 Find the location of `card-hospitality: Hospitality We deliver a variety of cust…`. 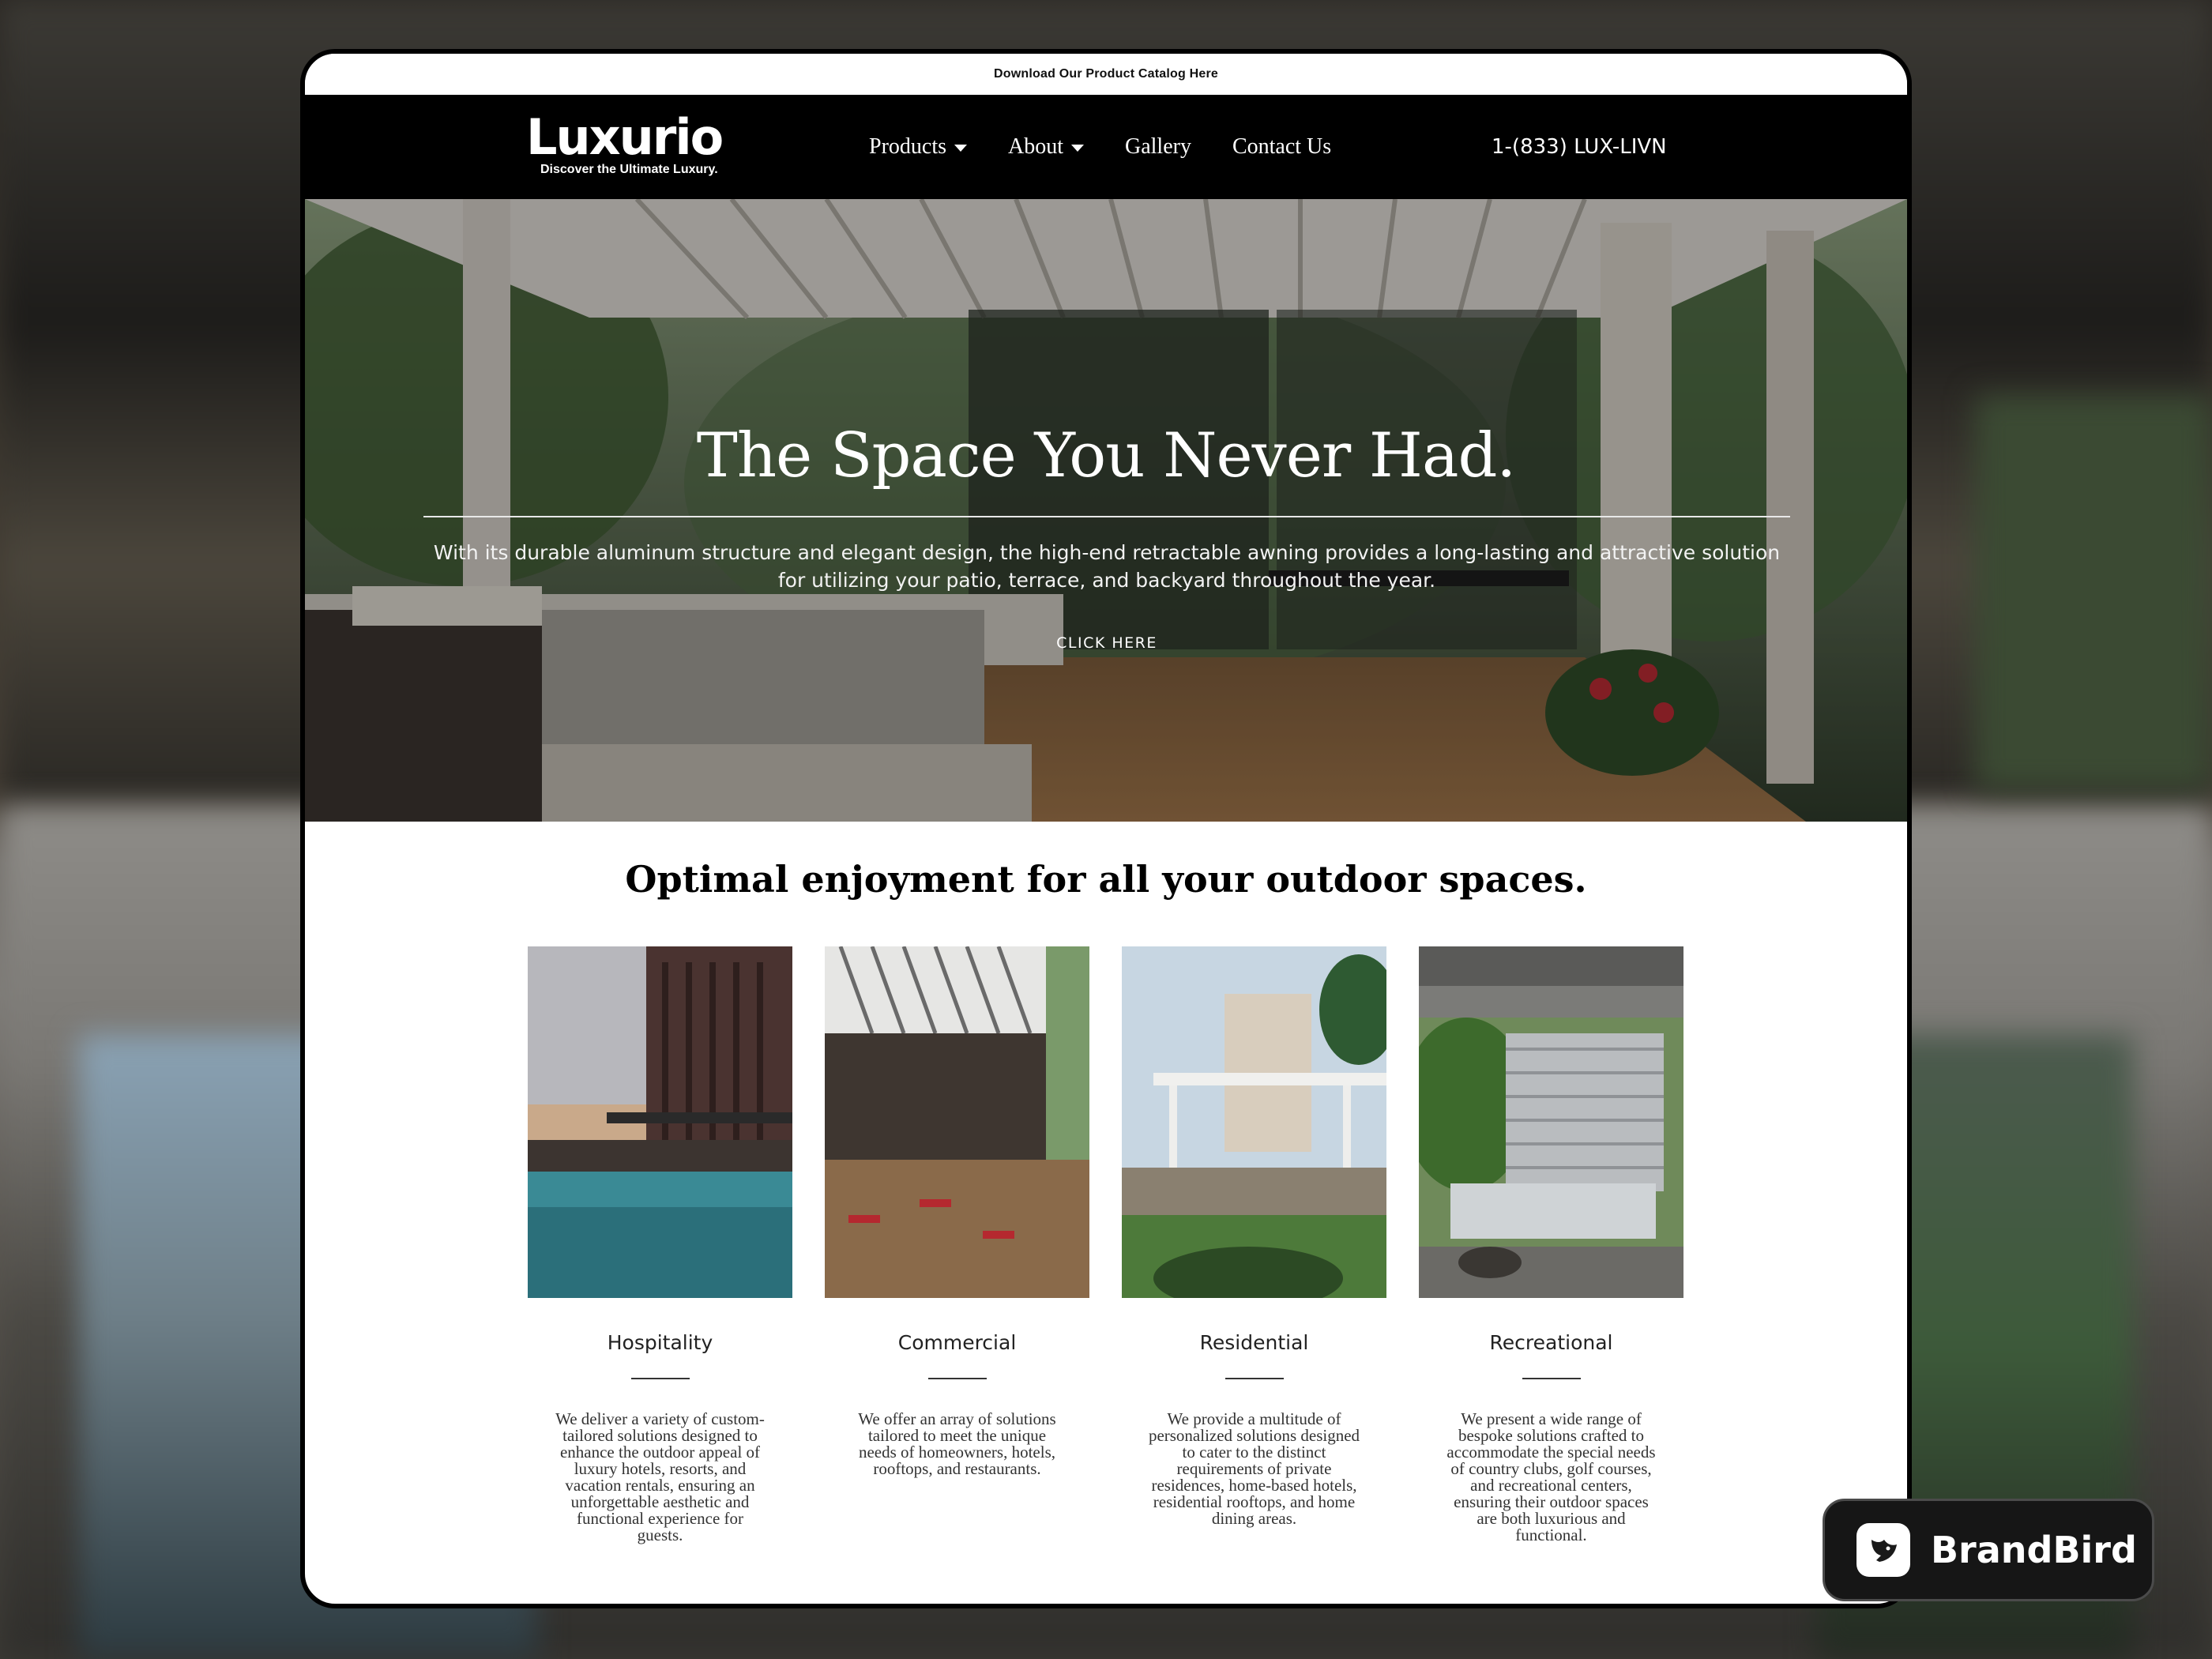

card-hospitality: Hospitality We deliver a variety of cust… is located at coordinates (660, 1245).